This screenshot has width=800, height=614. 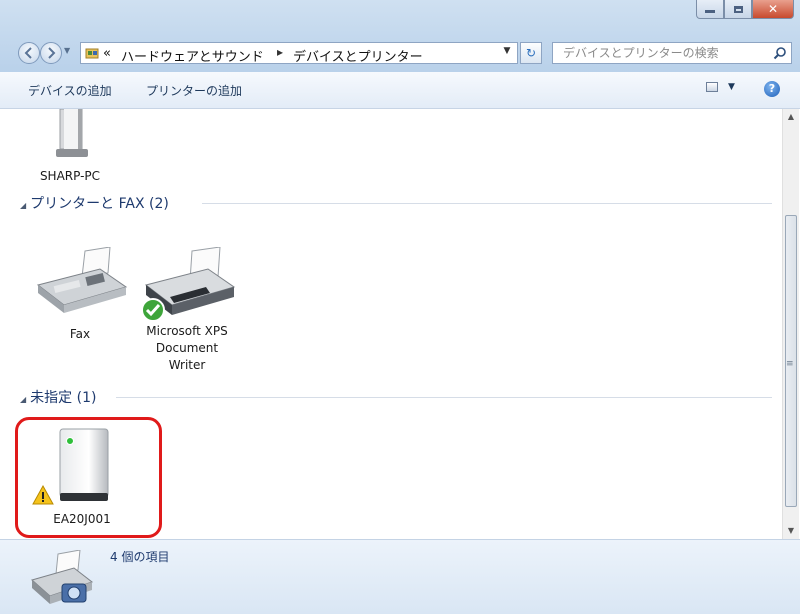 What do you see at coordinates (790, 324) in the screenshot?
I see `vertical-scrollbar: ▲ ≡ ▼` at bounding box center [790, 324].